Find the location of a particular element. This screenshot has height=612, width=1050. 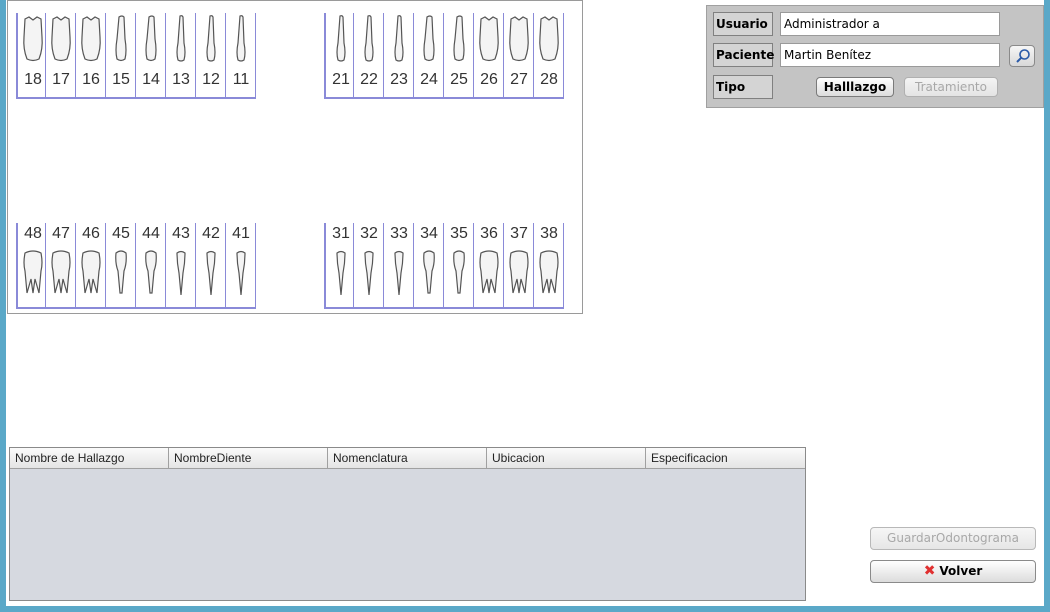

tooth-47: 47 is located at coordinates (61, 265).